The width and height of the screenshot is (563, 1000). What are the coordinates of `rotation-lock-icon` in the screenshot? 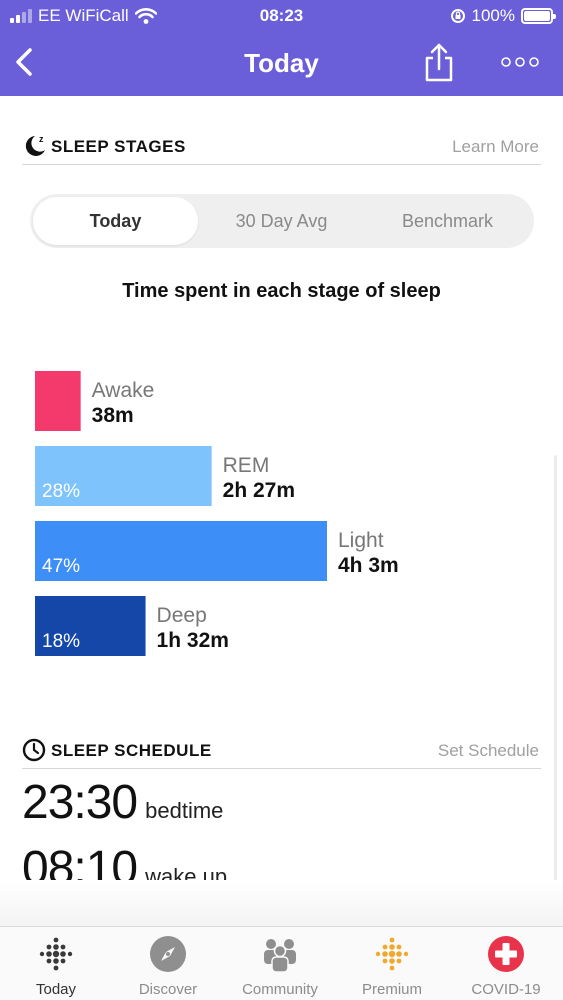 It's located at (457, 16).